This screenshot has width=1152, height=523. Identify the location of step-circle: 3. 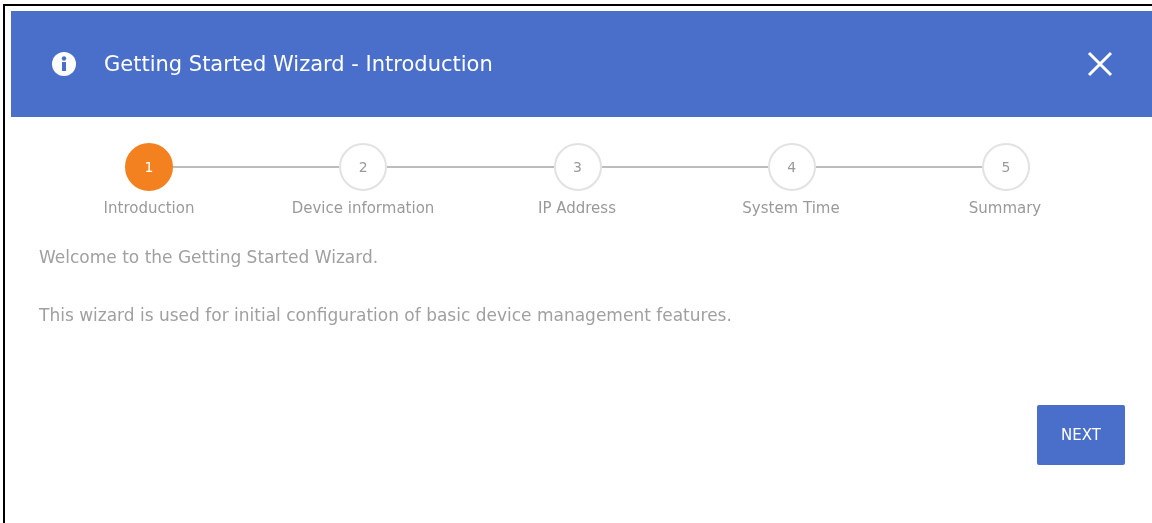
(577, 167).